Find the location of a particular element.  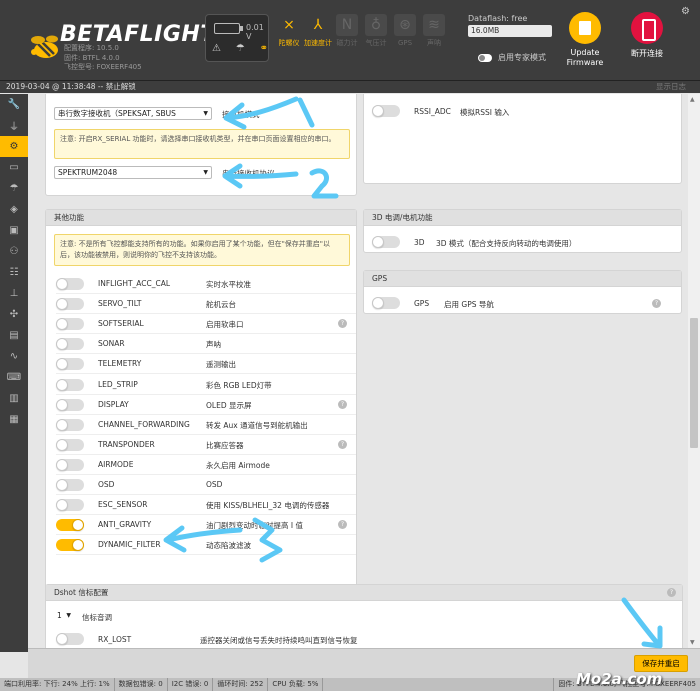

port-usage: 端口利用率: 下行: 24% 上行: 1% is located at coordinates (57, 684).